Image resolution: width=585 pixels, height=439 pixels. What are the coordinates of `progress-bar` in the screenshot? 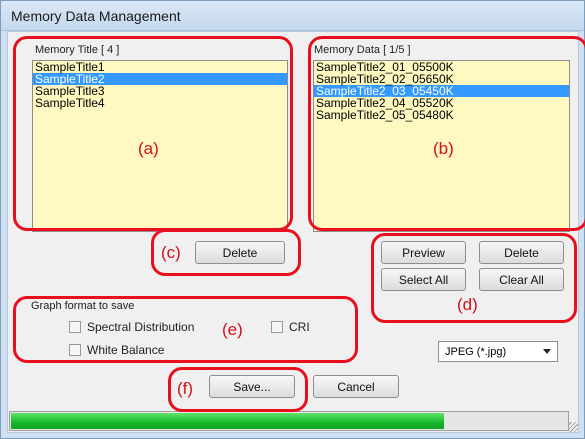 It's located at (289, 421).